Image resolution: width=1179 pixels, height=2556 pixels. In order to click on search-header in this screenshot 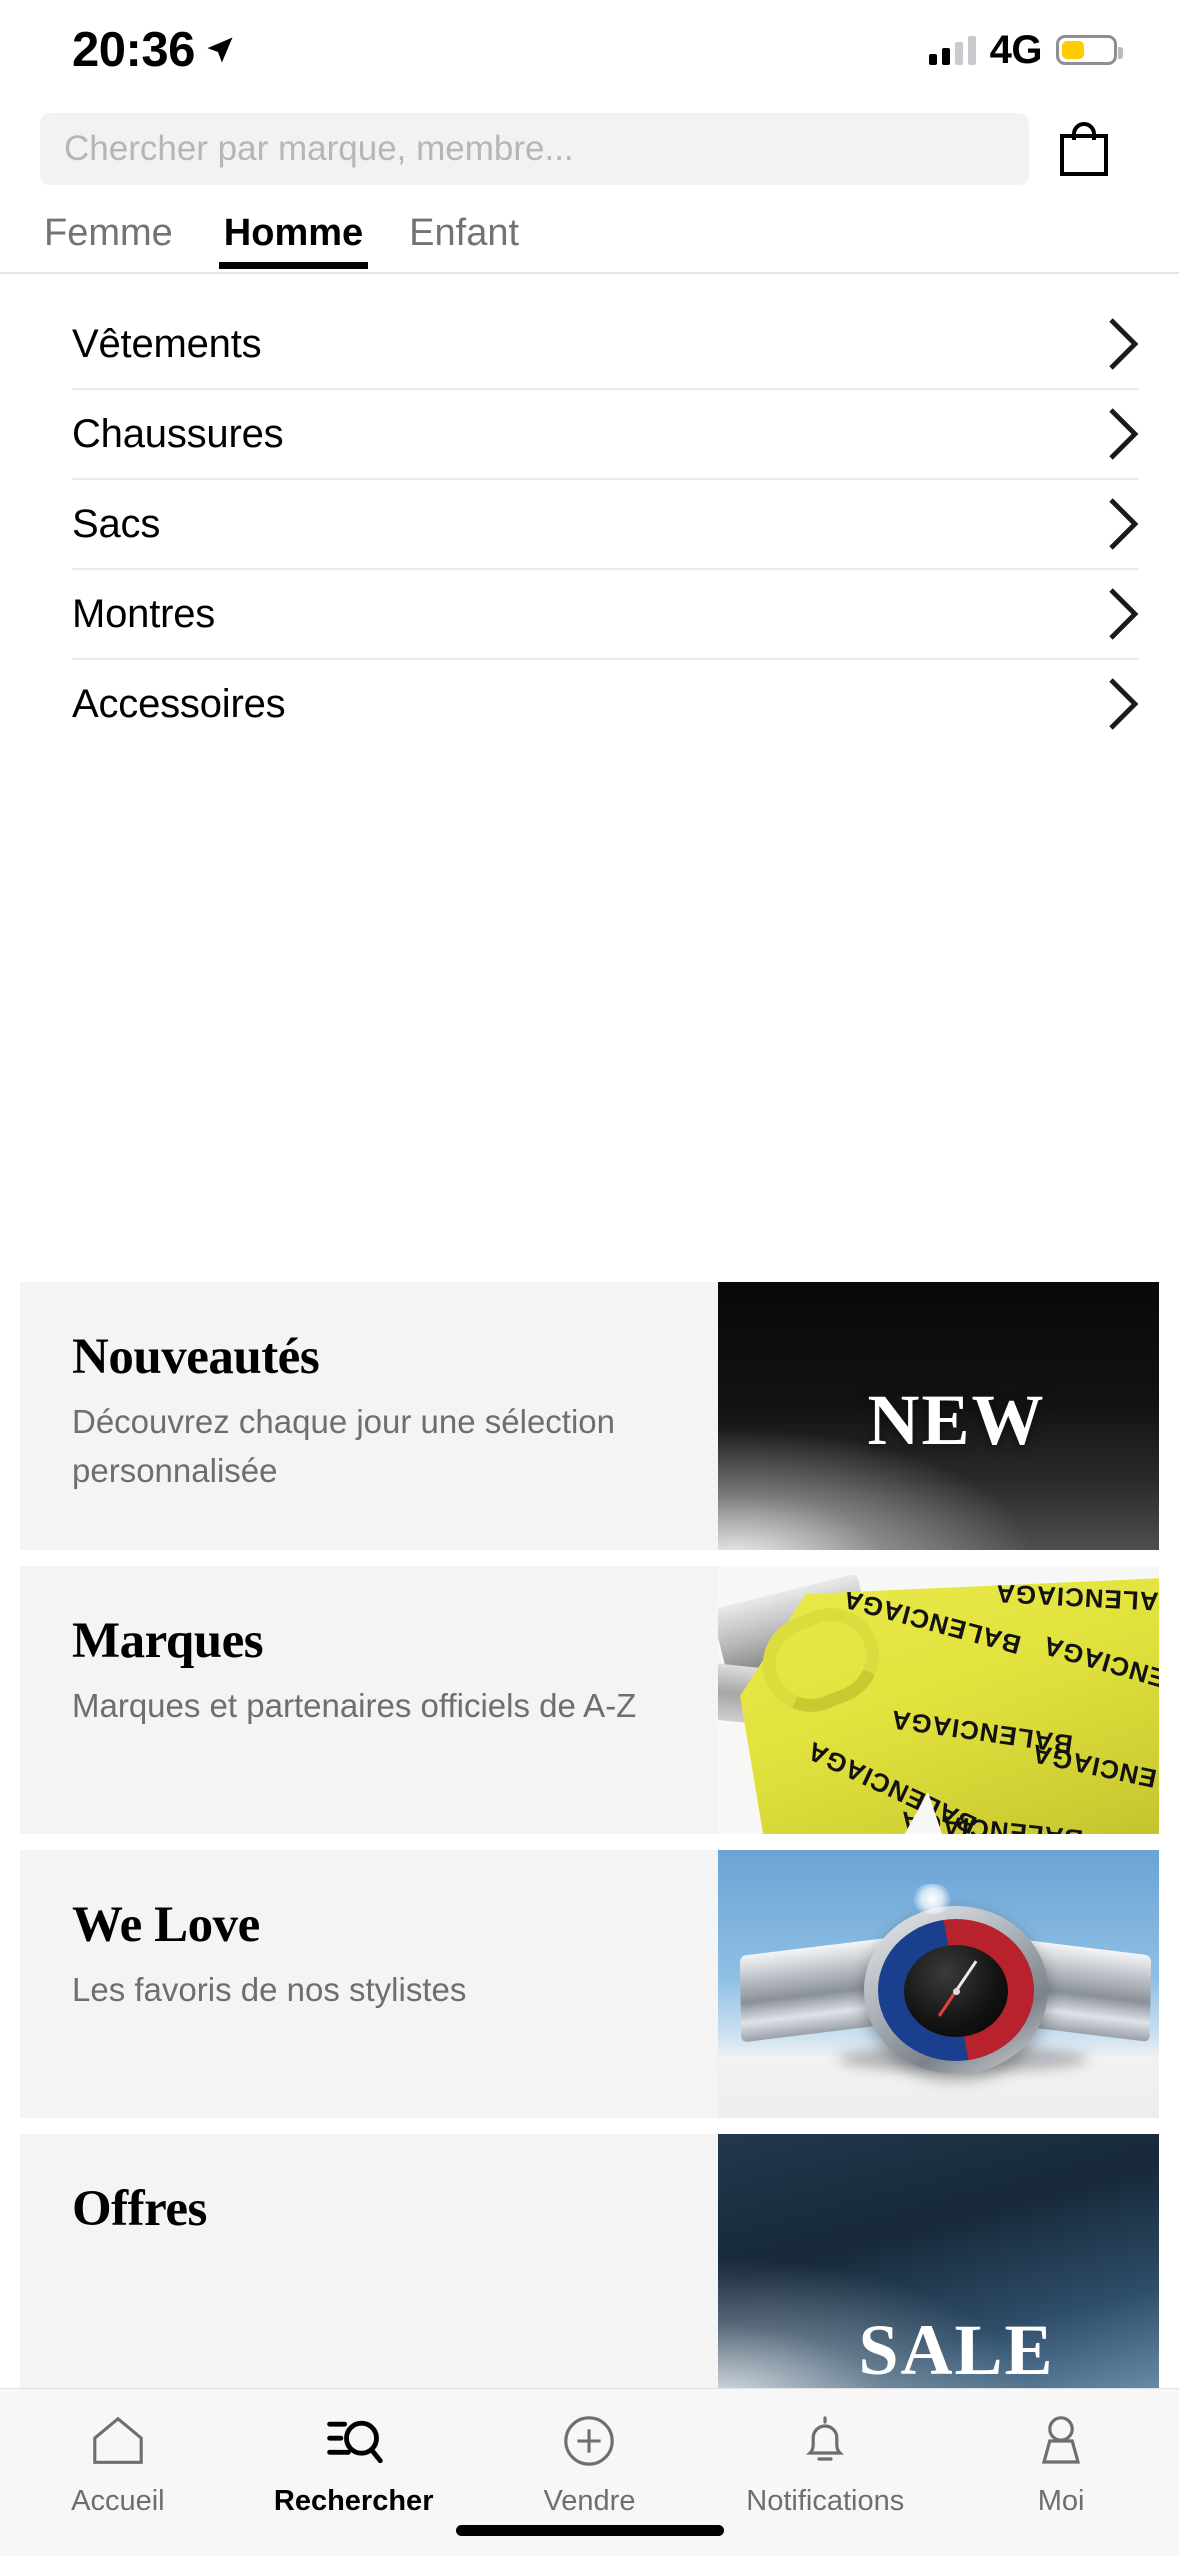, I will do `click(589, 149)`.